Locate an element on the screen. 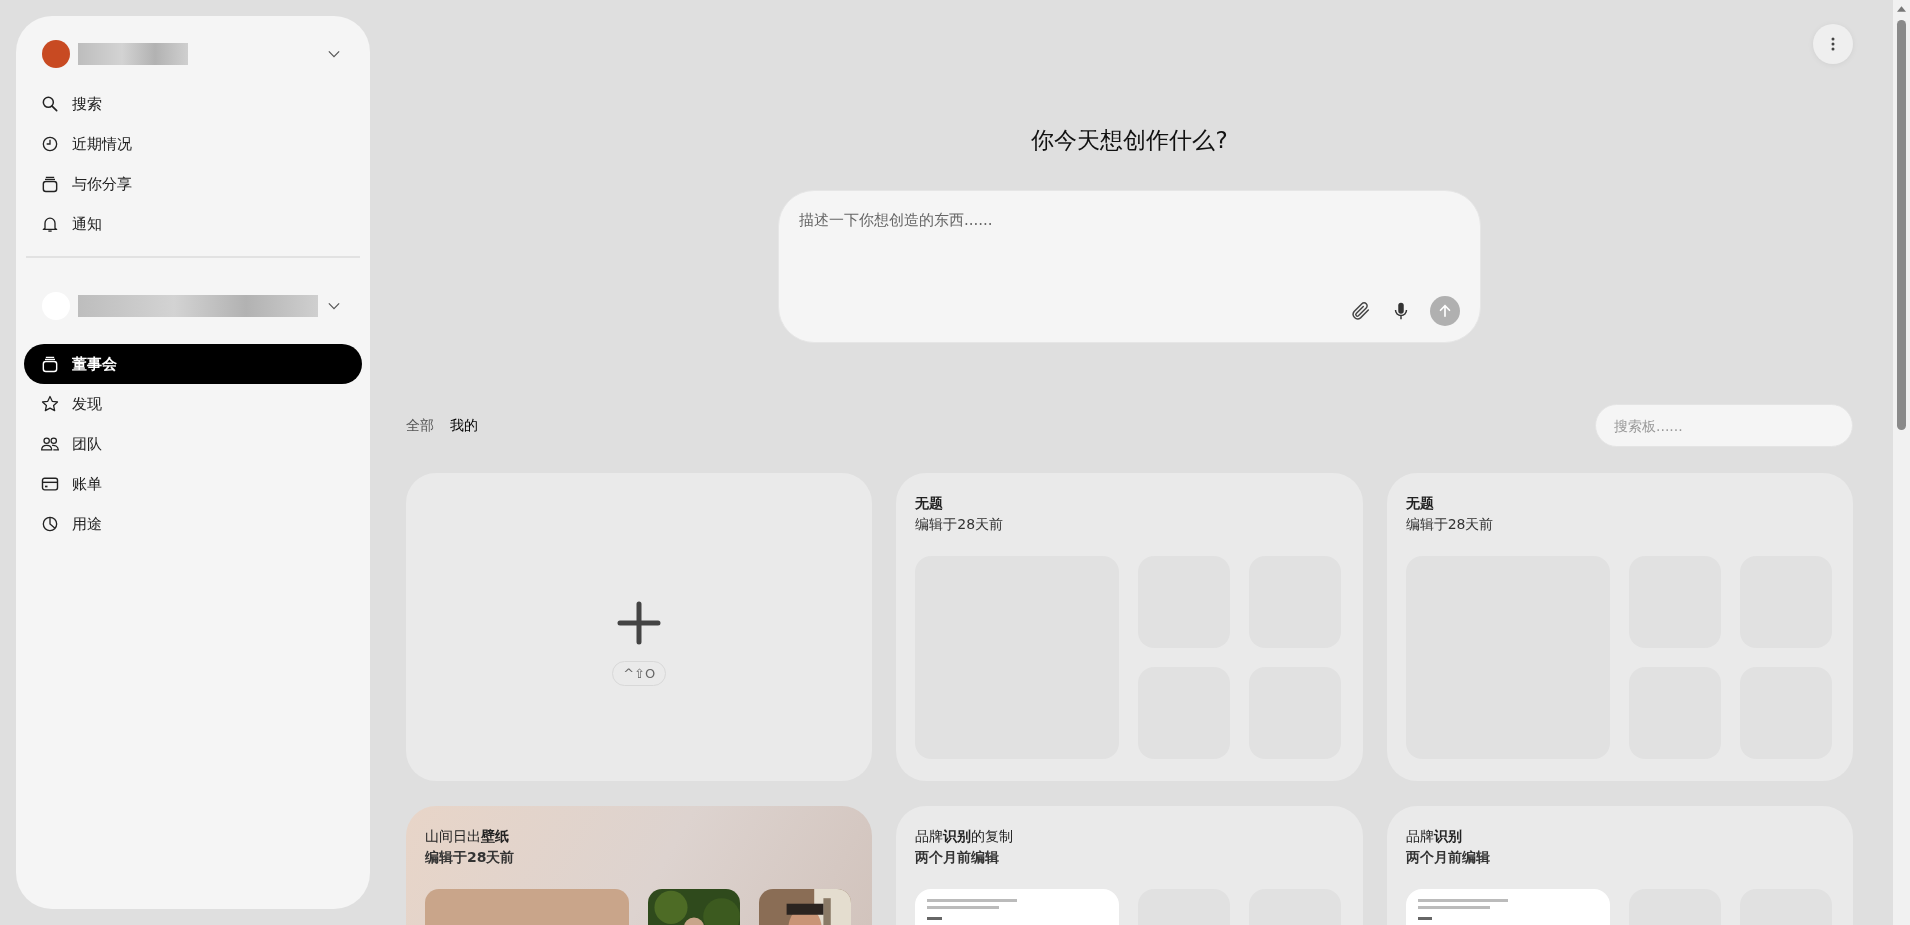  nav-item: 发现 is located at coordinates (193, 404).